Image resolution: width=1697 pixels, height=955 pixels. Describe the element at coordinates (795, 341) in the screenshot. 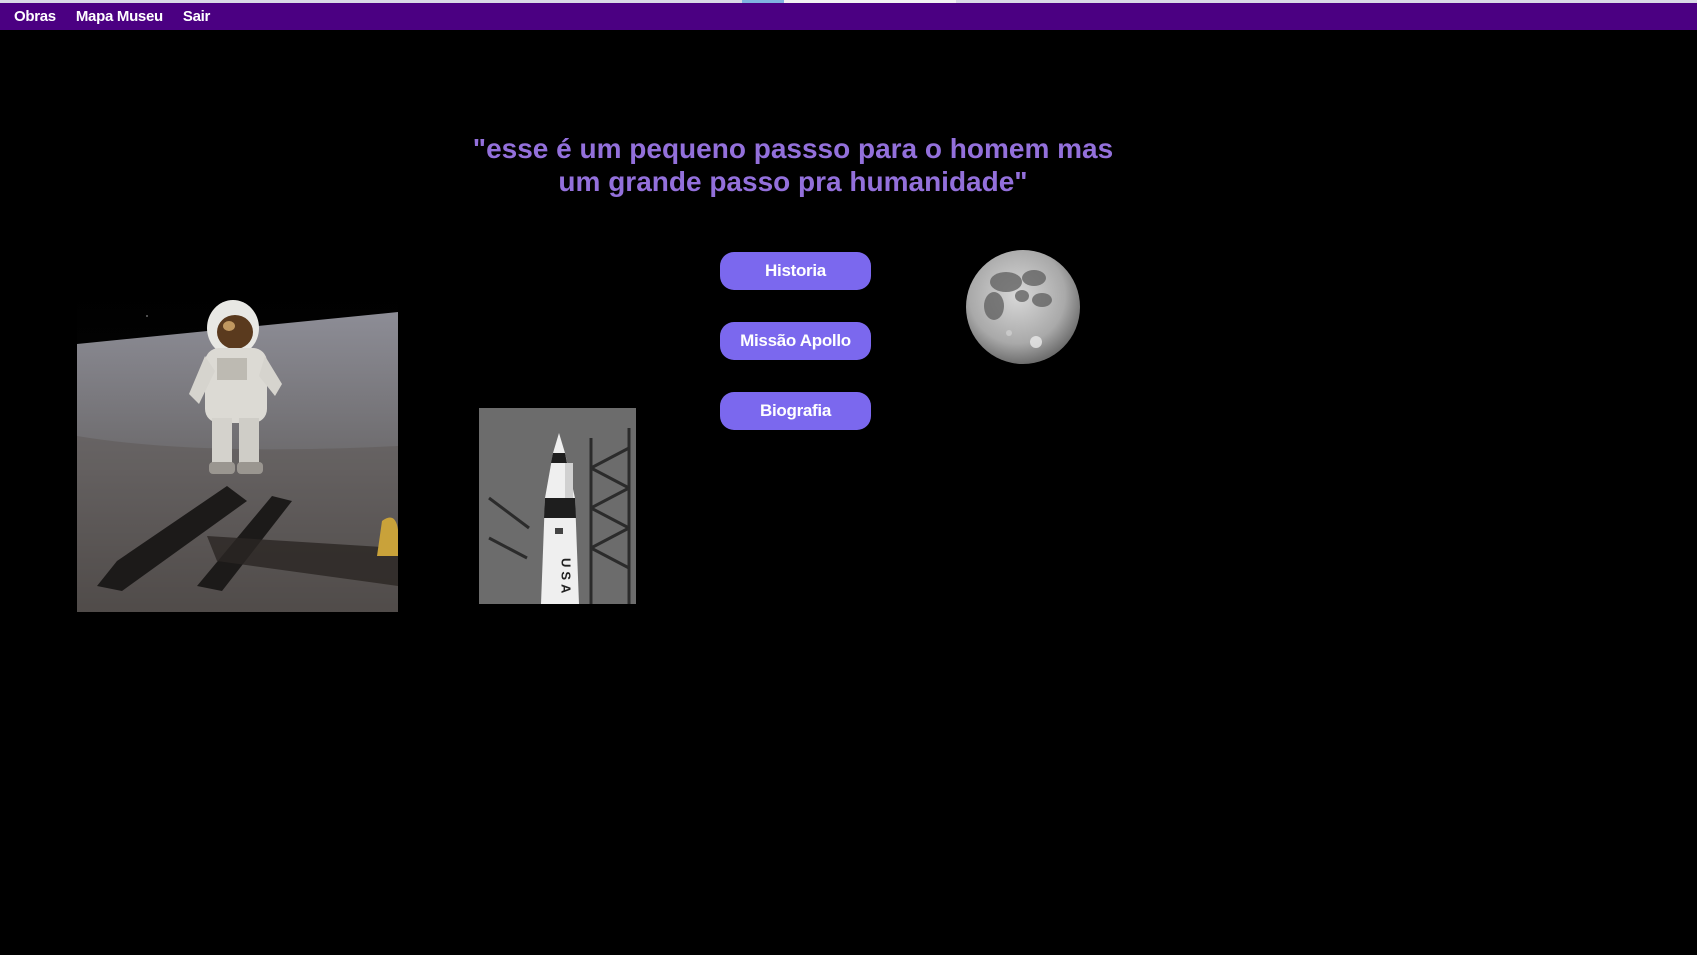

I see `missao-apollo-button: Missão Apollo` at that location.